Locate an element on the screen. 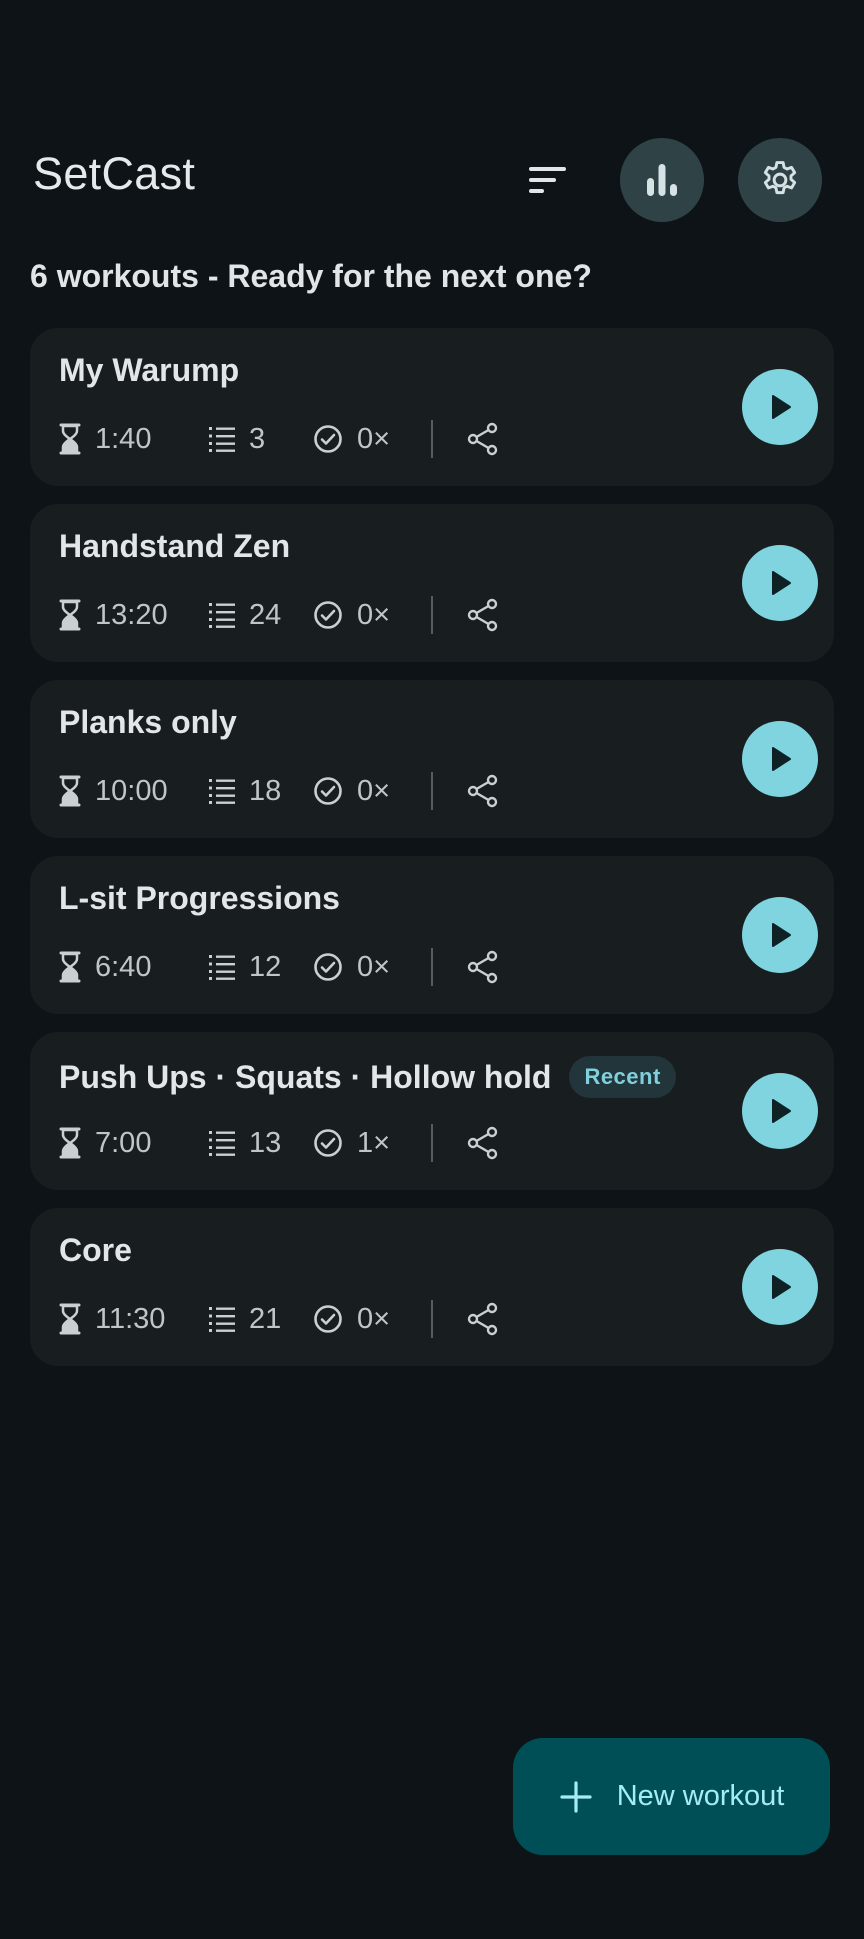  stats-button is located at coordinates (662, 180).